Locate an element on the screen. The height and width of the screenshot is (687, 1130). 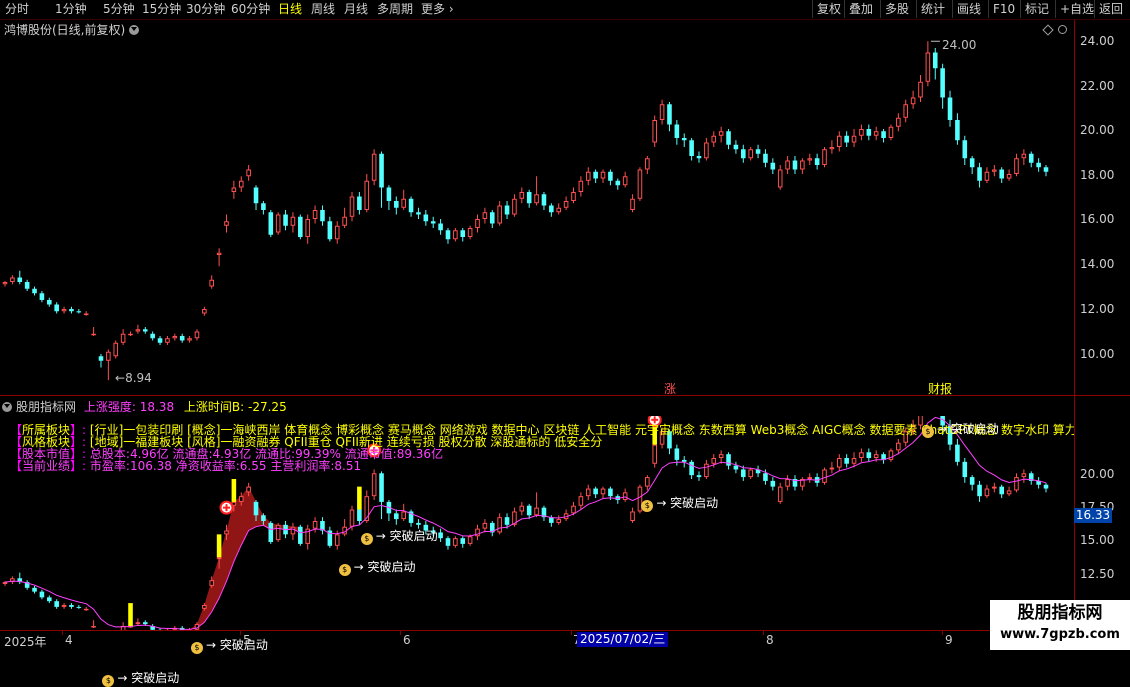
overlay-button: 叠加 is located at coordinates (860, 9).